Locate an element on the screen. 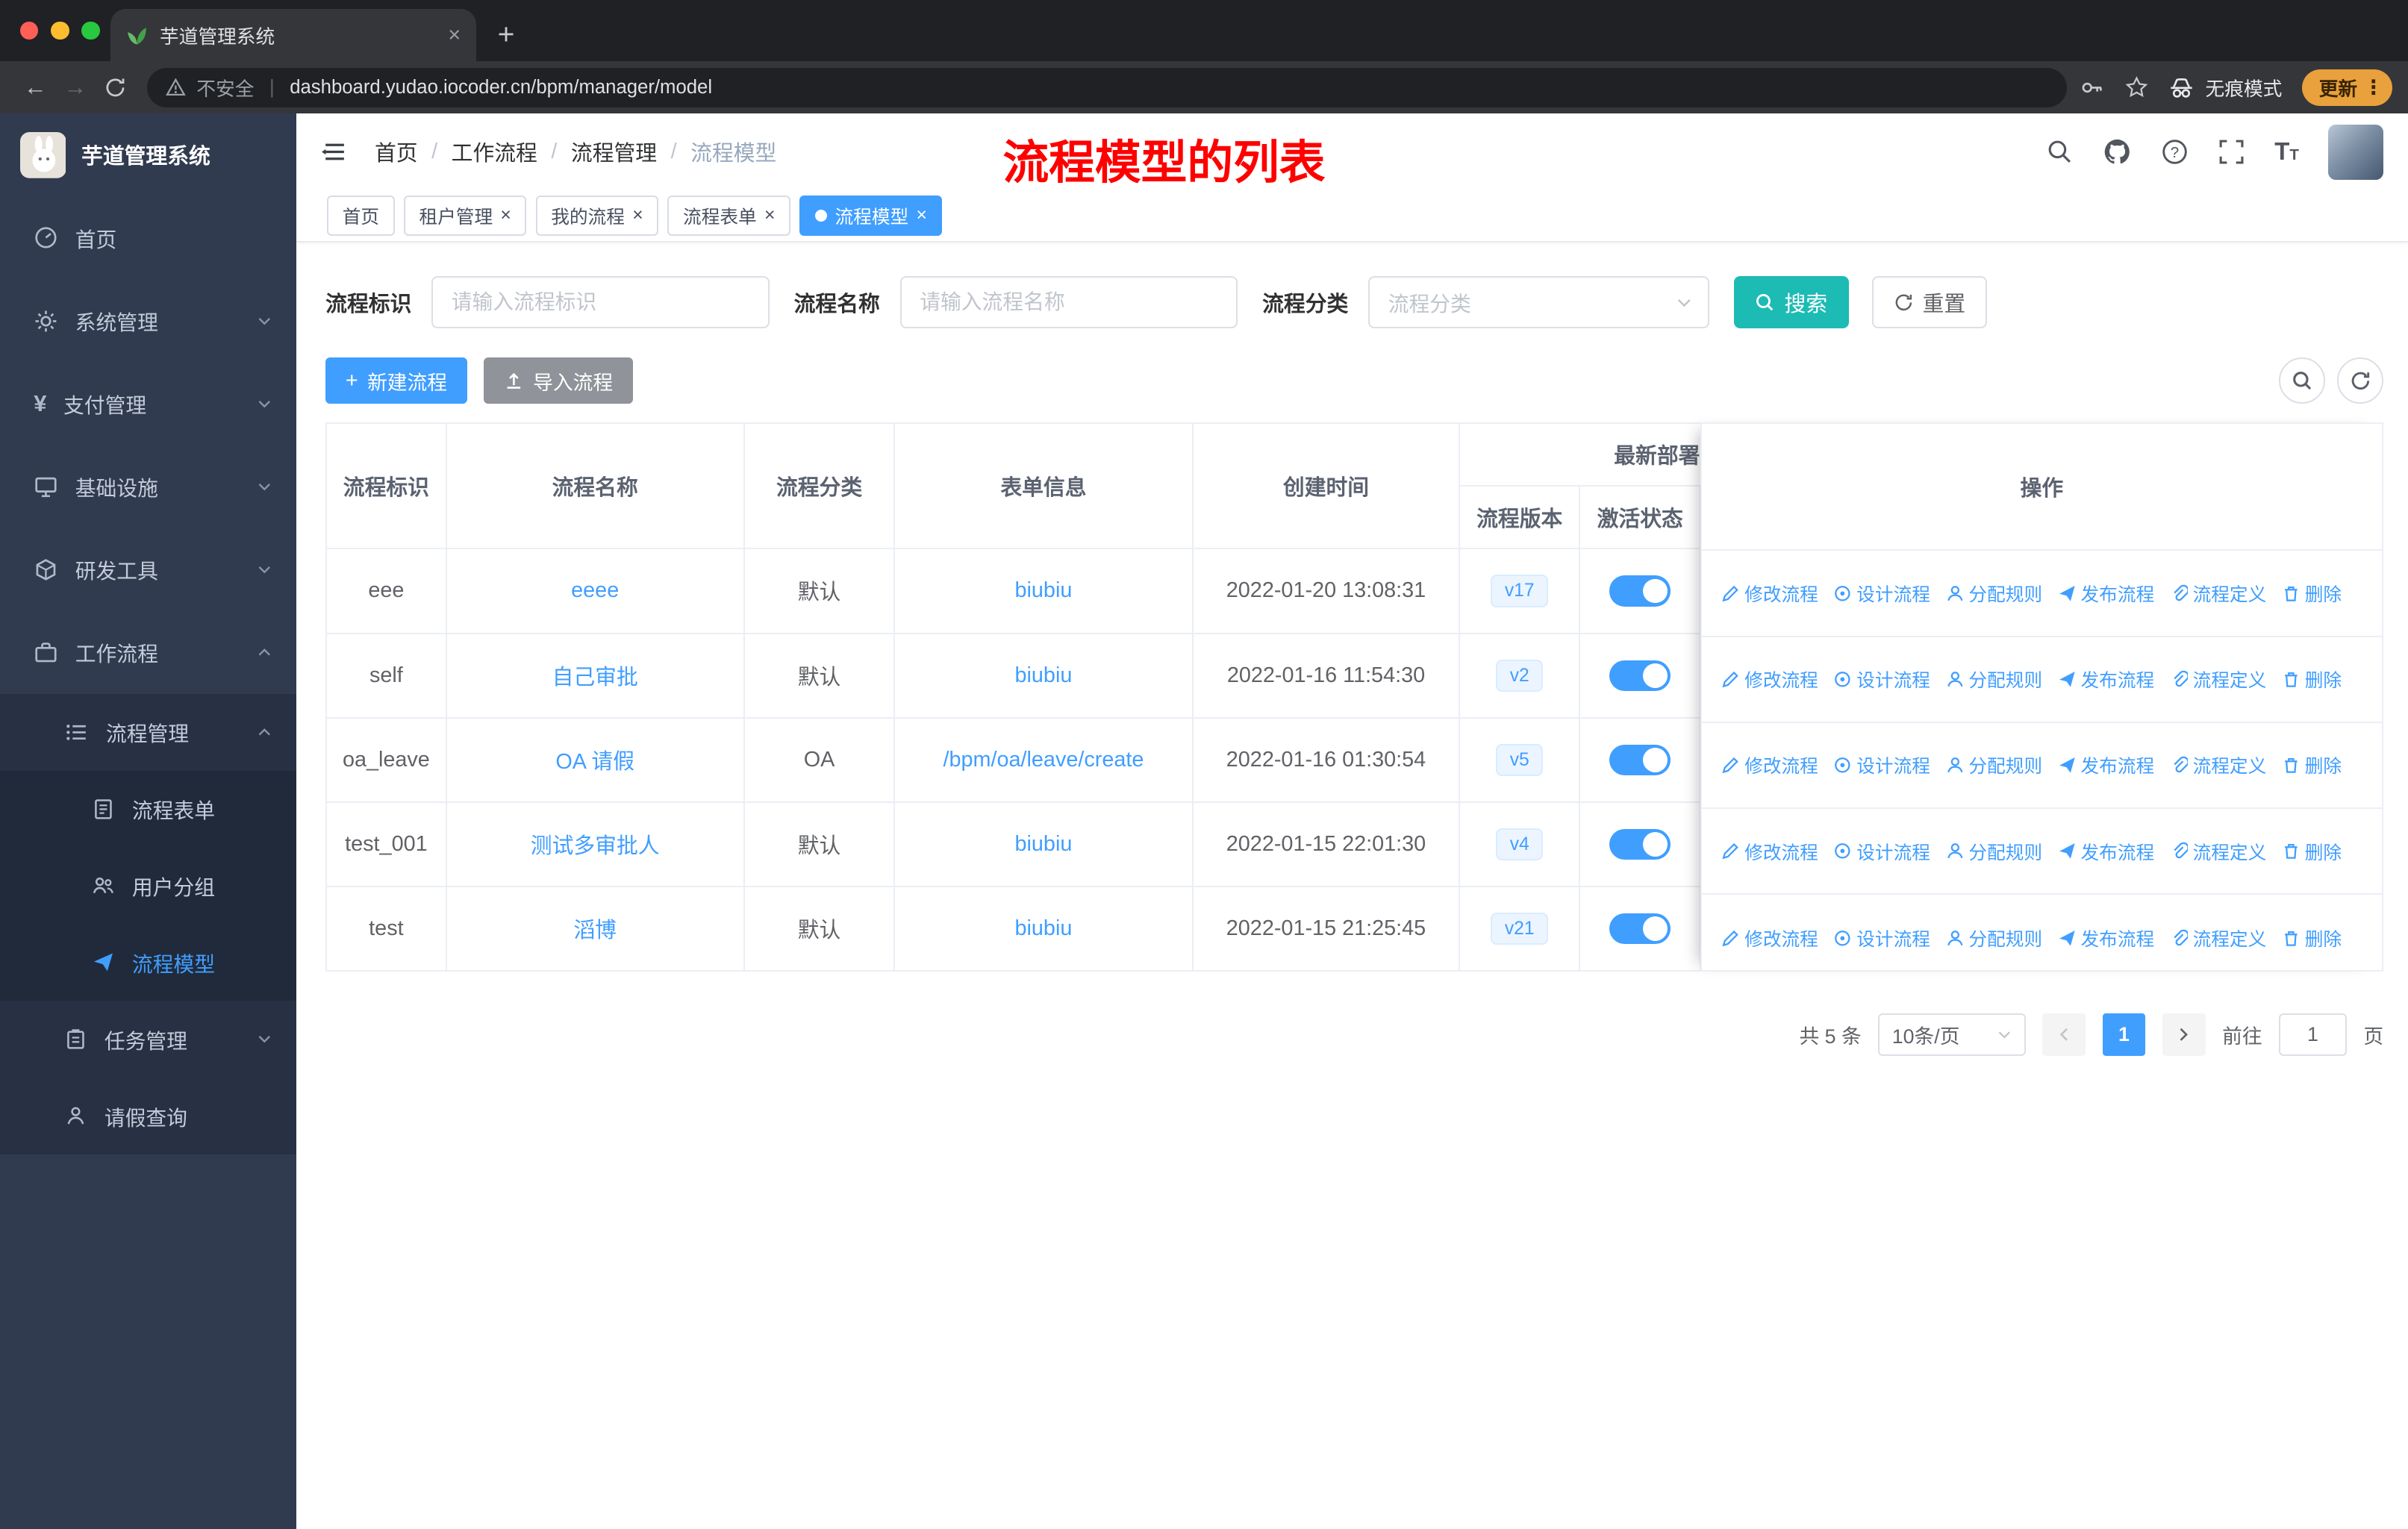 This screenshot has width=2408, height=1529. github-icon is located at coordinates (2117, 151).